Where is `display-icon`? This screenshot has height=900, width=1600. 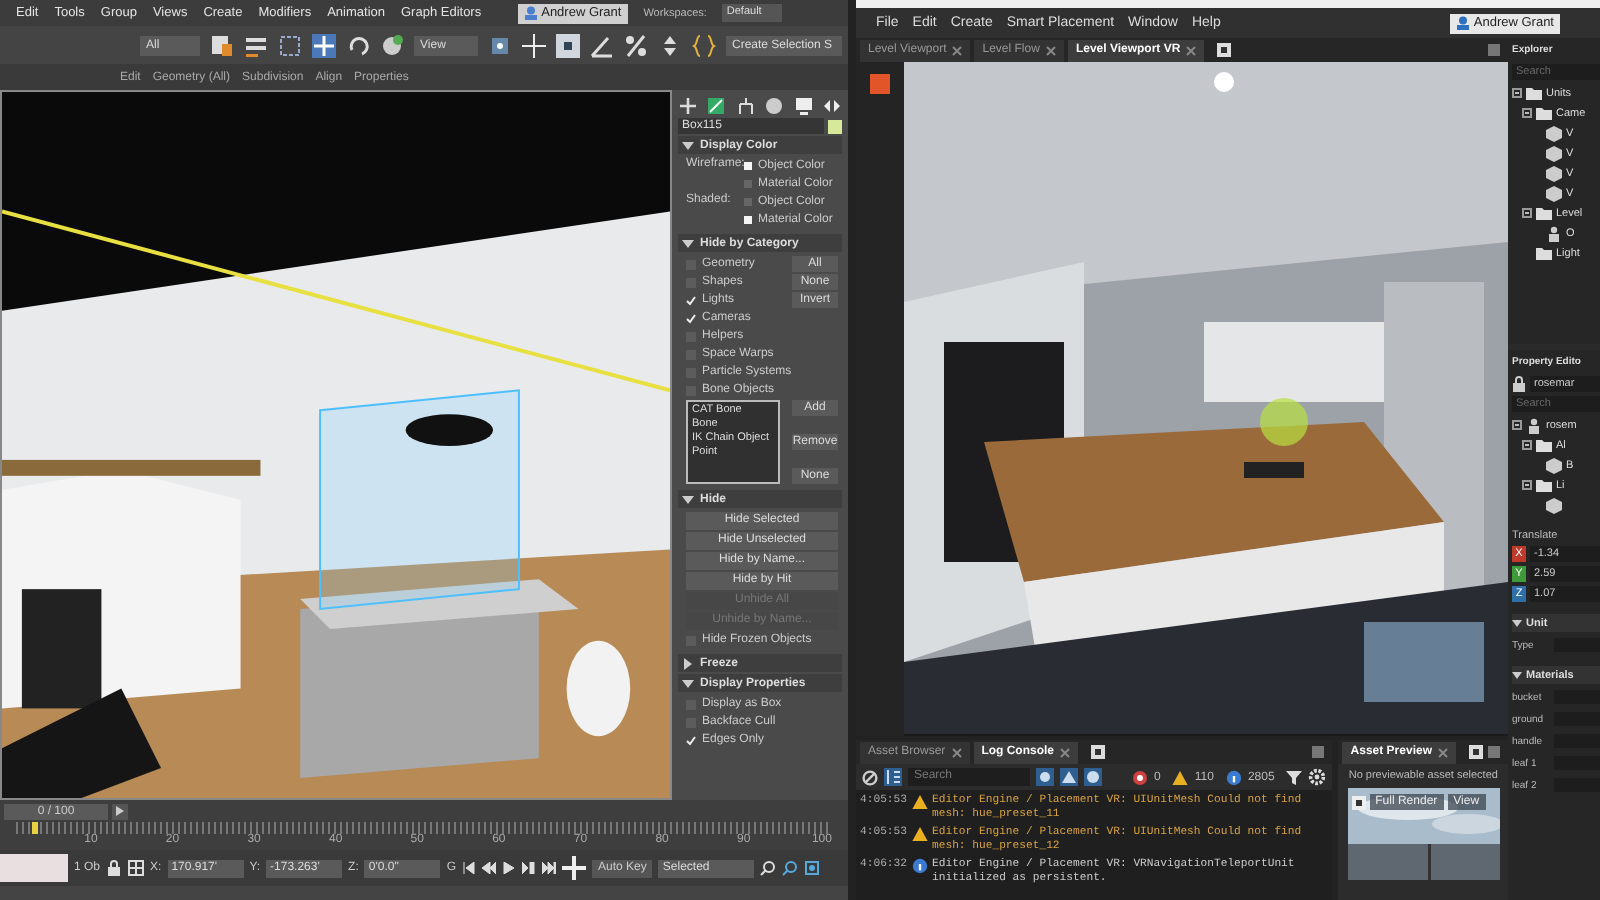
display-icon is located at coordinates (803, 105).